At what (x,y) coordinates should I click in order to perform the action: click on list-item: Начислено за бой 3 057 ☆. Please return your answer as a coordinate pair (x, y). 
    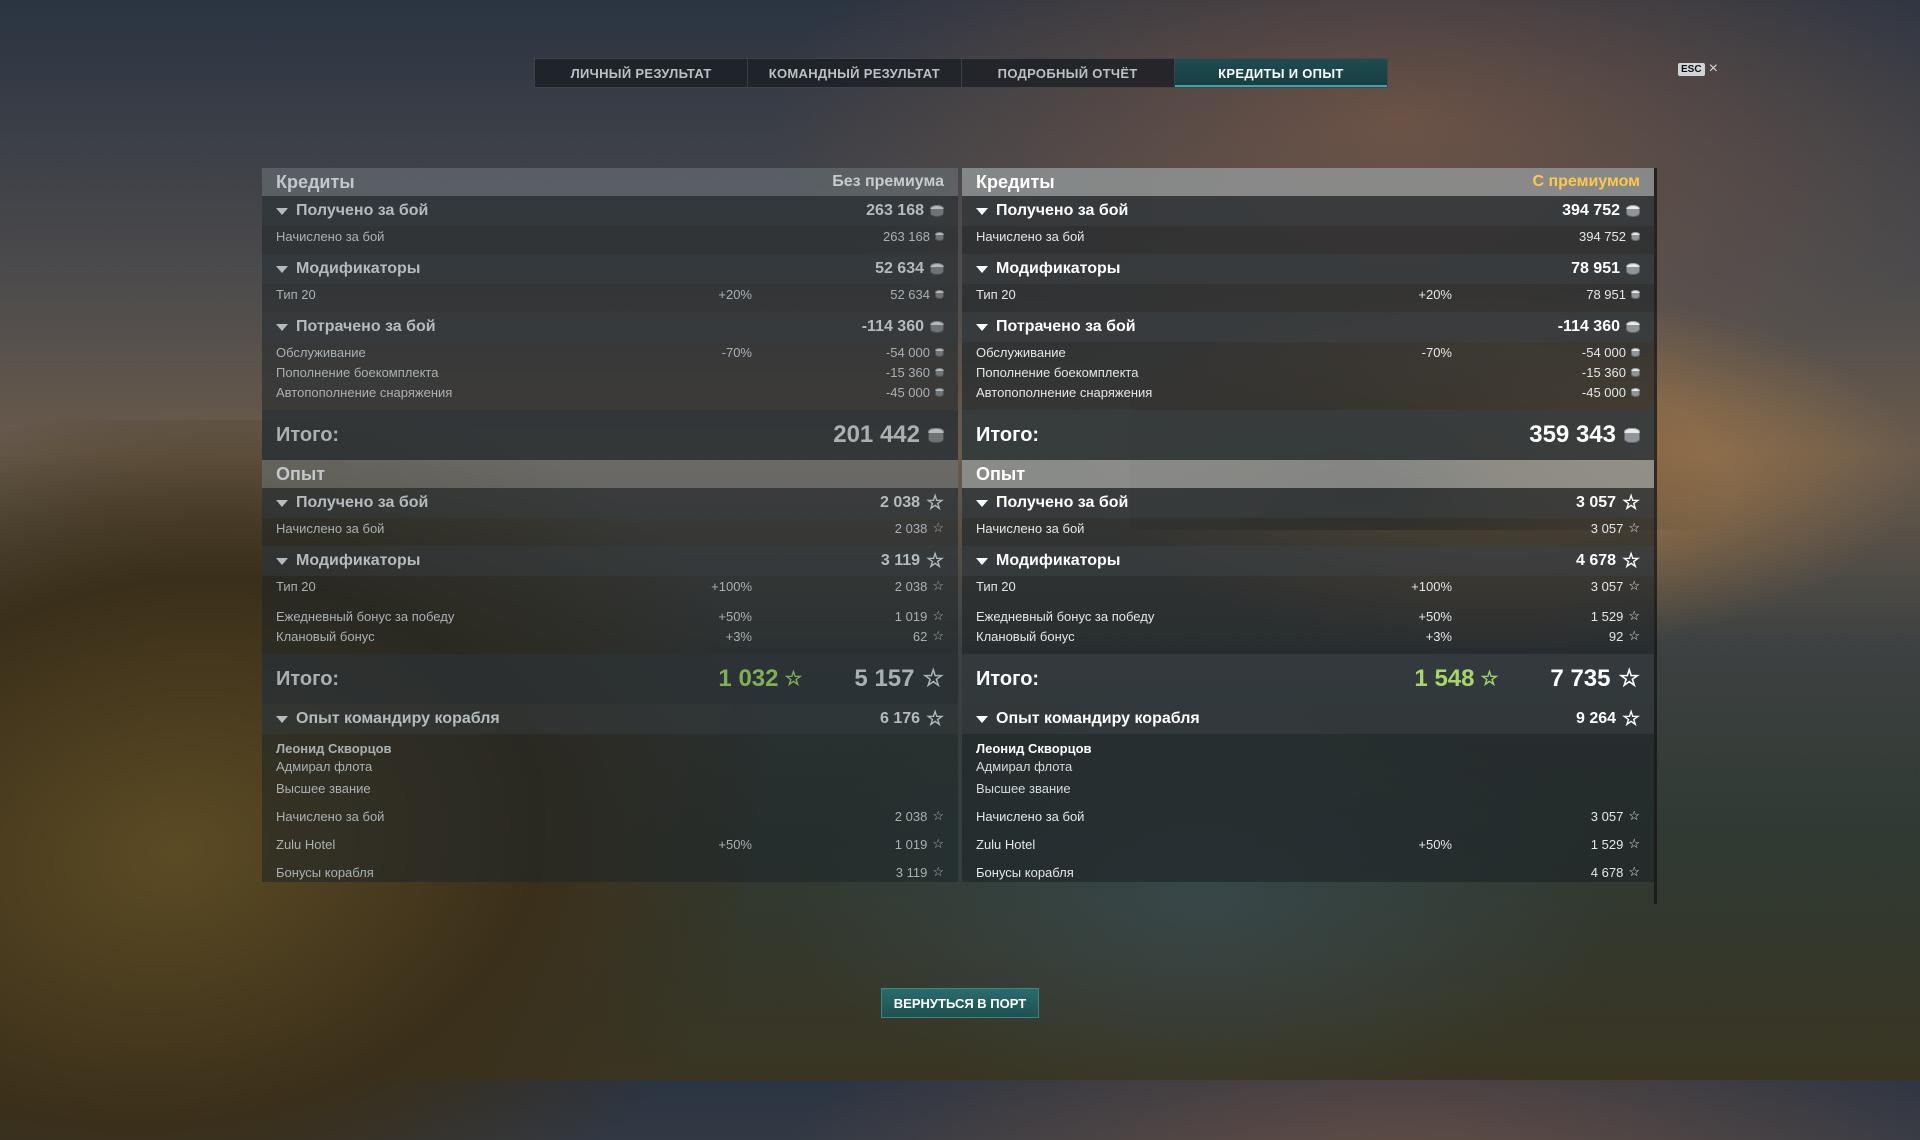
    Looking at the image, I should click on (1308, 528).